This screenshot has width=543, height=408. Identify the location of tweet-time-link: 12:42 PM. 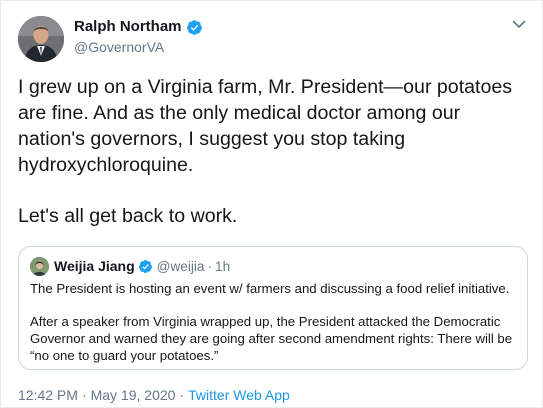
(48, 395).